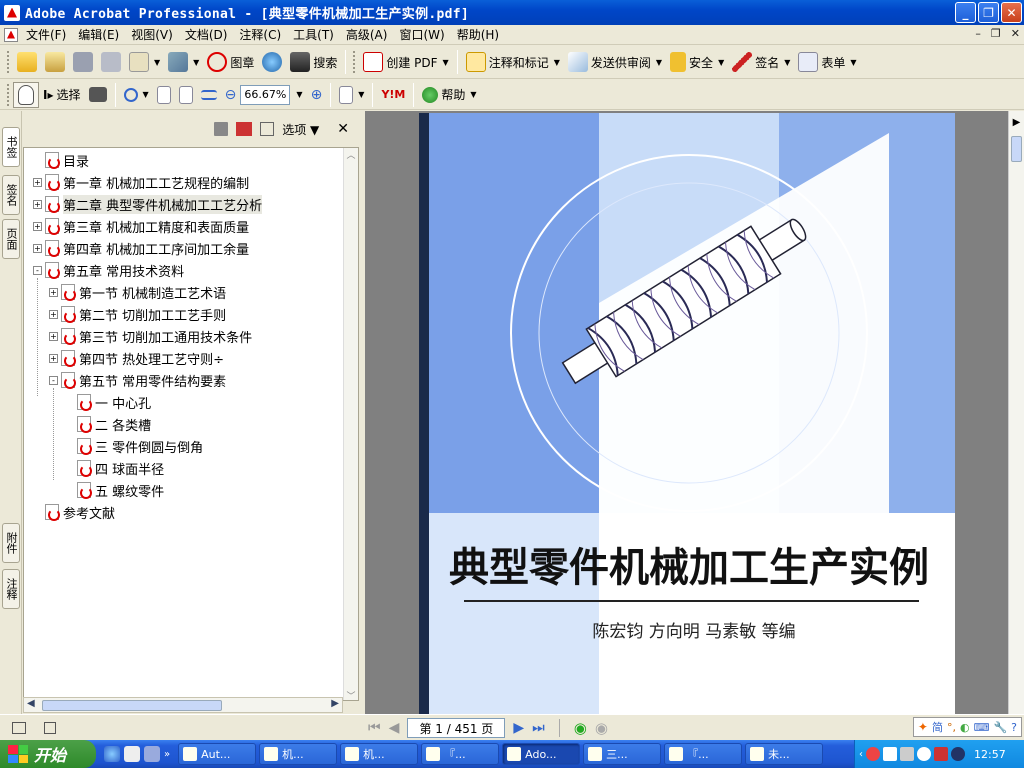  Describe the element at coordinates (298, 95) in the screenshot. I see `zoom-dropdown: ▼` at that location.